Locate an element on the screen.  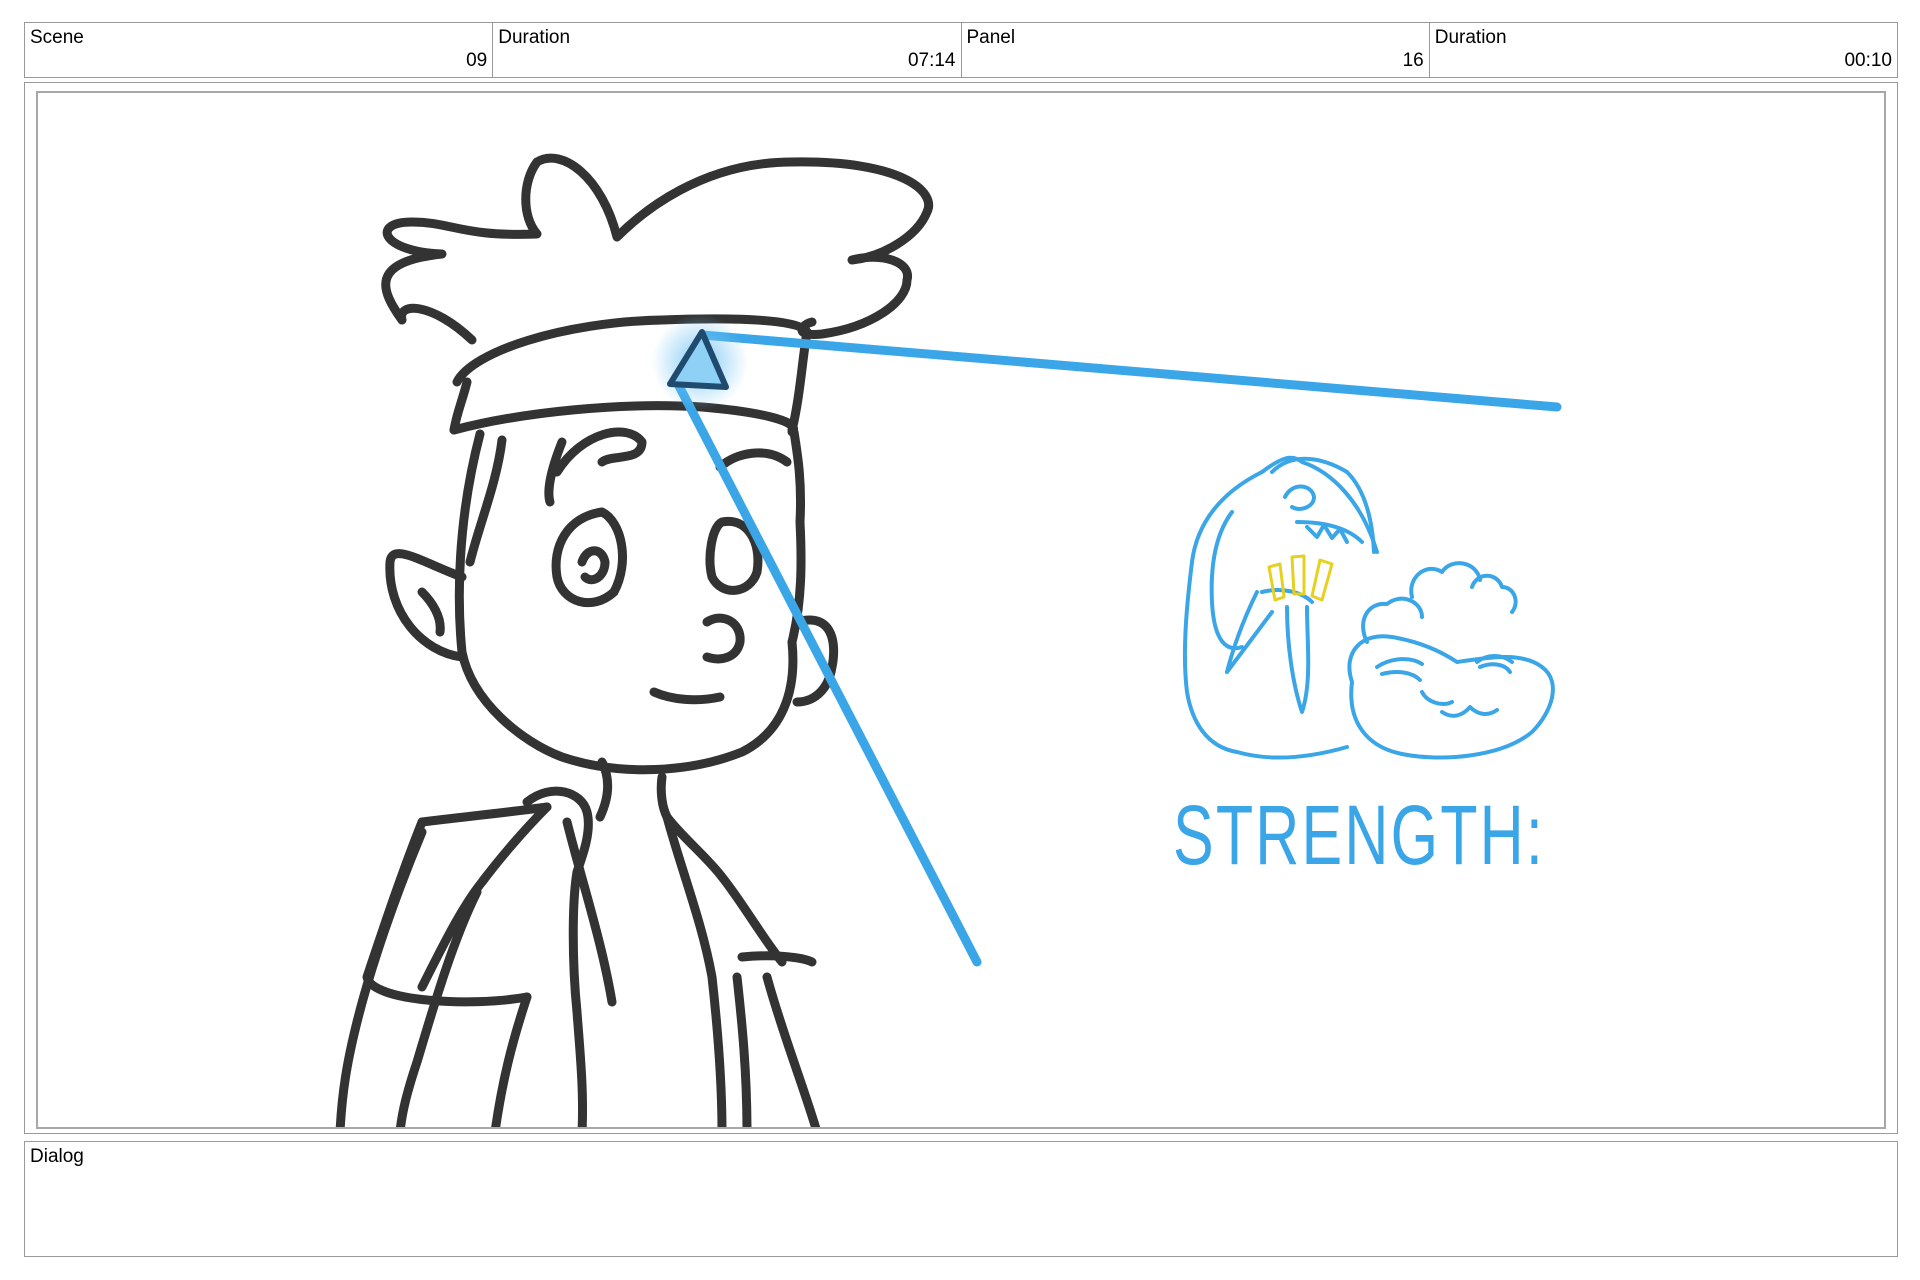
panel-value: 16 is located at coordinates (1413, 60).